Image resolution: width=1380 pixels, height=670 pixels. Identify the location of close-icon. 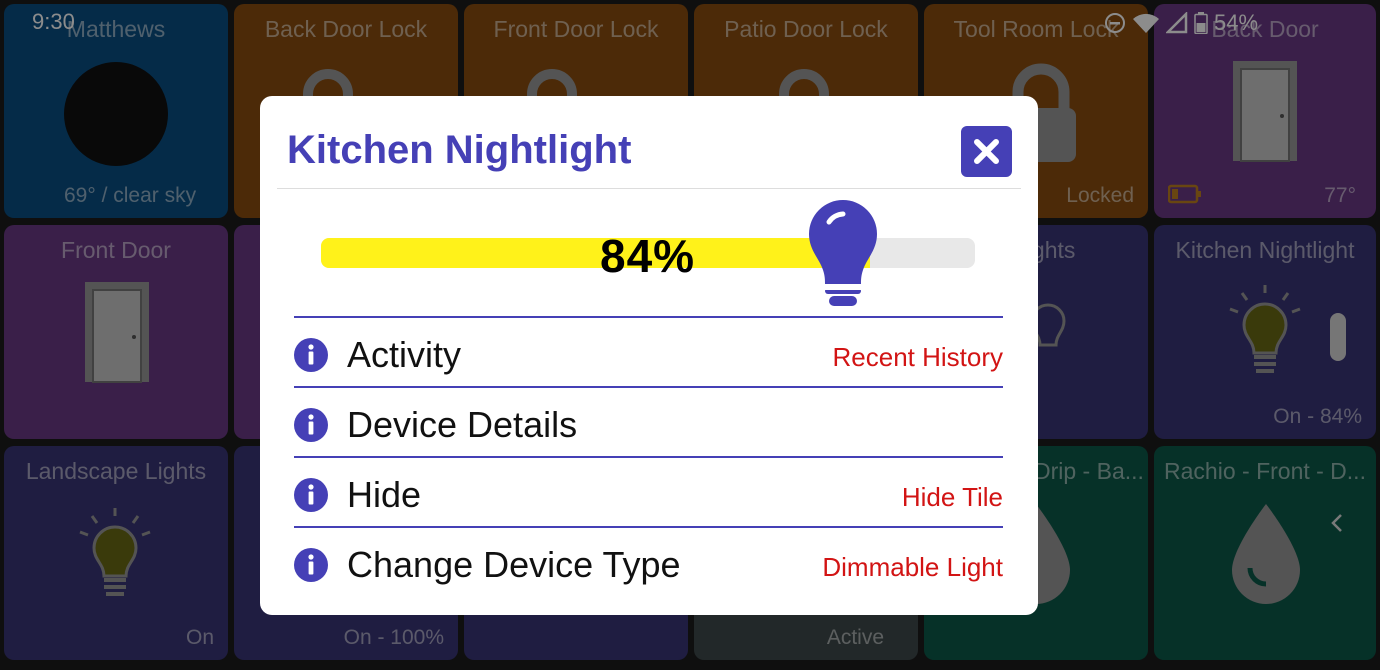
(986, 151).